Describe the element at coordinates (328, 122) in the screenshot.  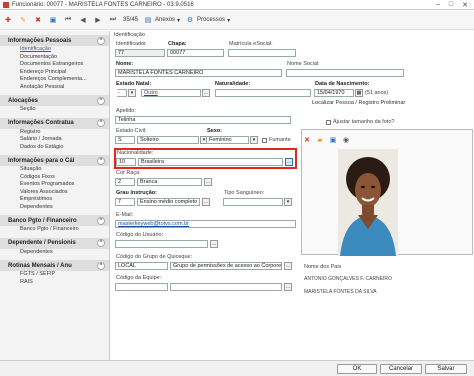
I see `ajustar-foto-checkbox` at that location.